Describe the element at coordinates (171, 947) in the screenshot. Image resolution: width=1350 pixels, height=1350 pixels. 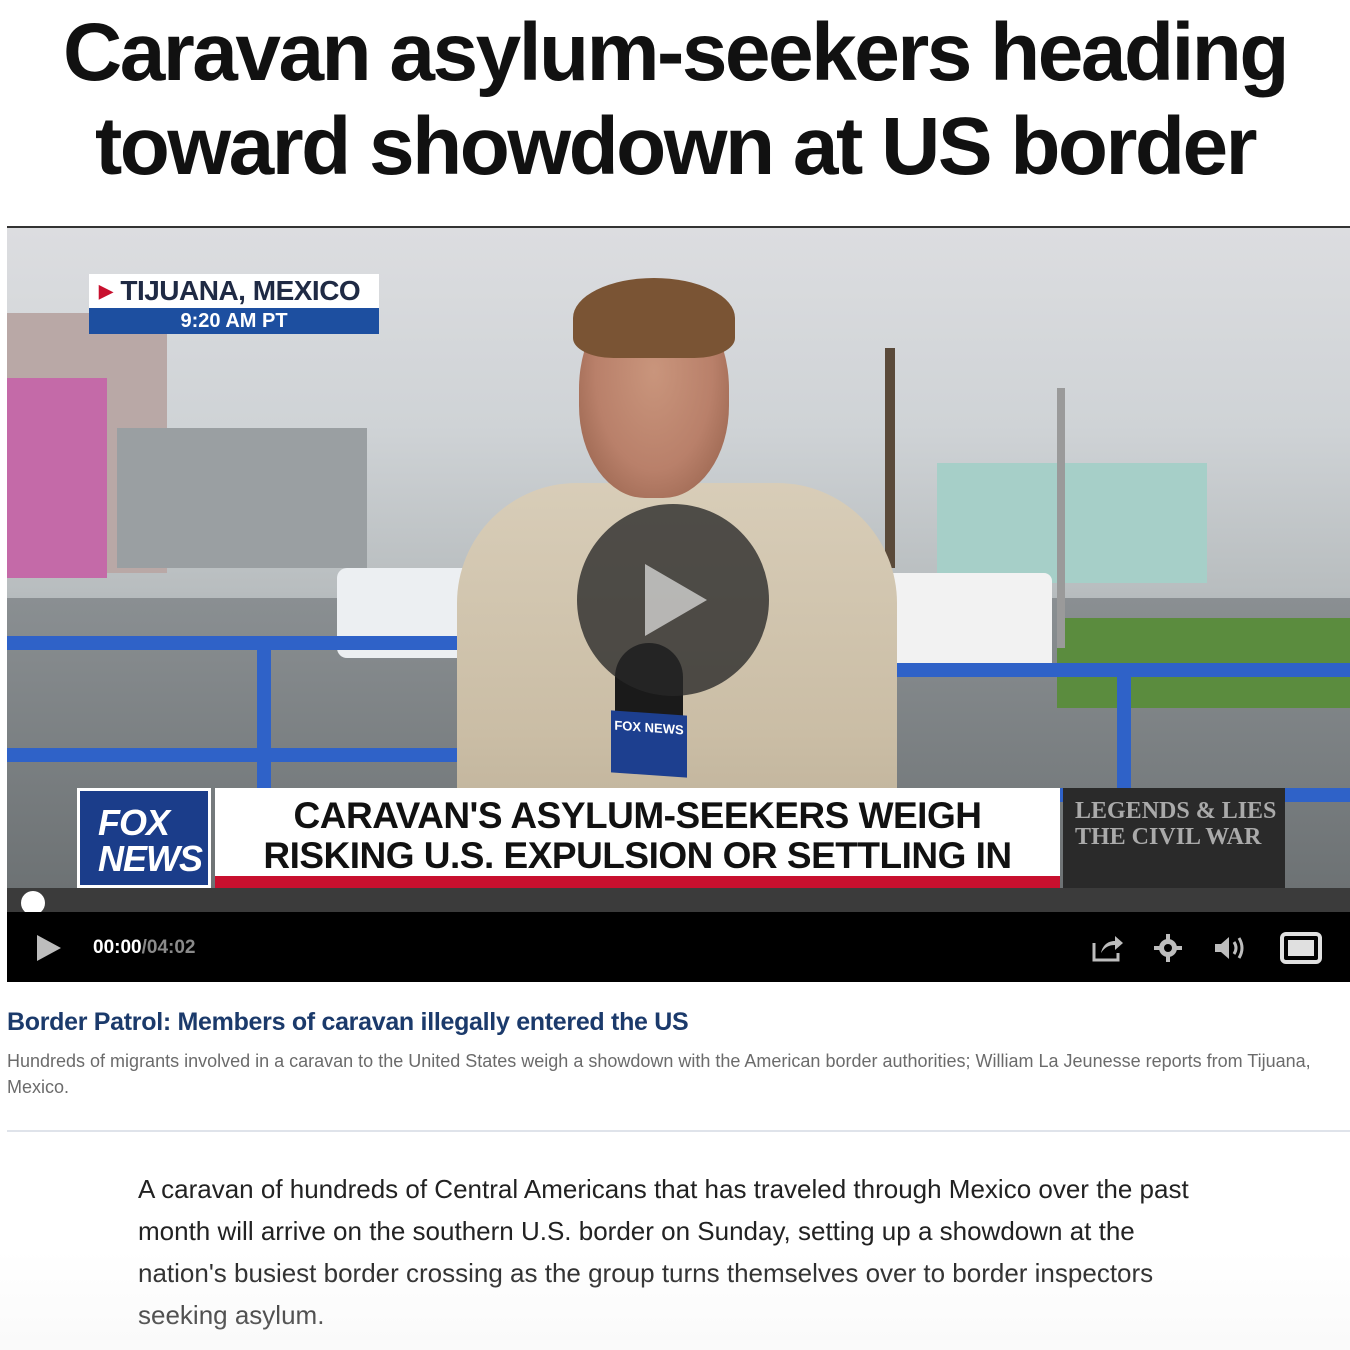
I see `duration: 04:02` at that location.